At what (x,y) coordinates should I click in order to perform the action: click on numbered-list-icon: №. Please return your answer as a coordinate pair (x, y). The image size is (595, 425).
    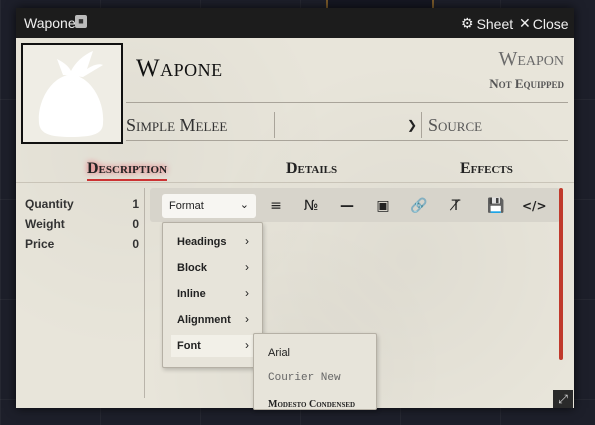
    Looking at the image, I should click on (311, 206).